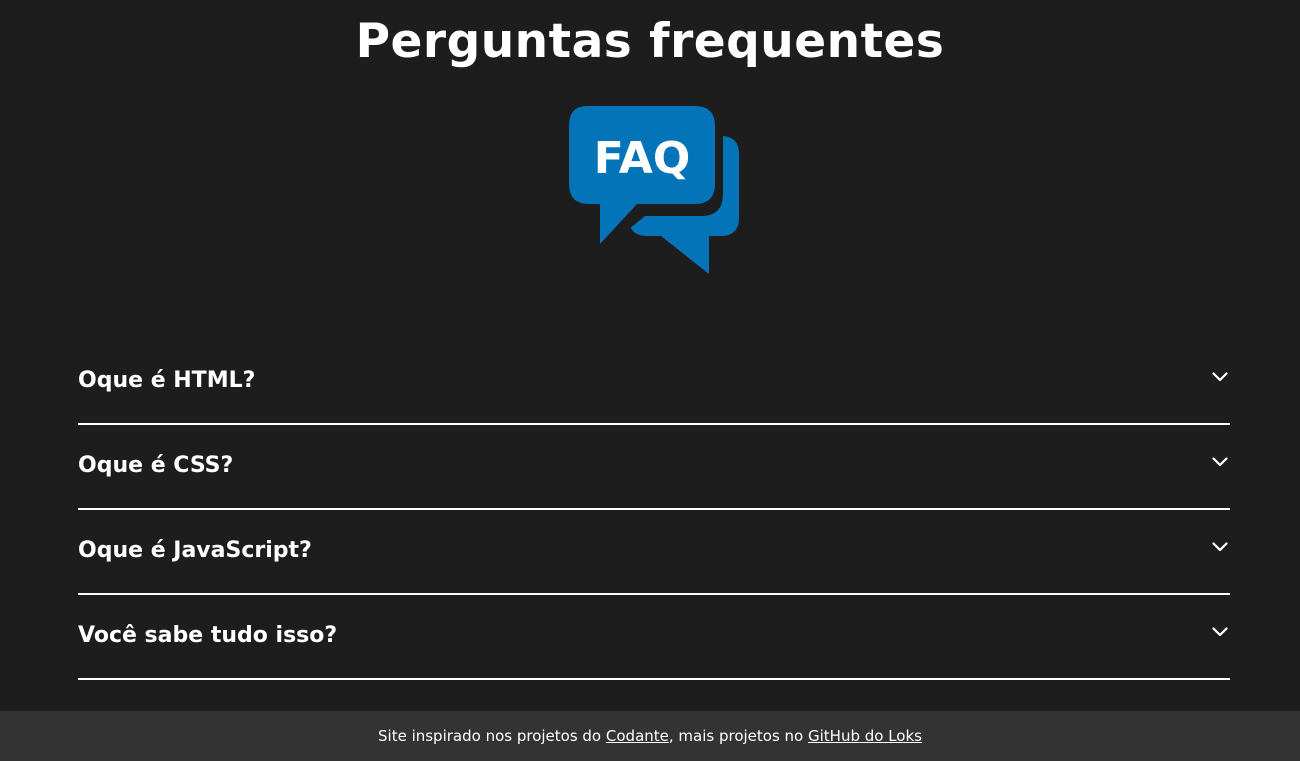  Describe the element at coordinates (642, 158) in the screenshot. I see `faq-logo-text: FAQ` at that location.